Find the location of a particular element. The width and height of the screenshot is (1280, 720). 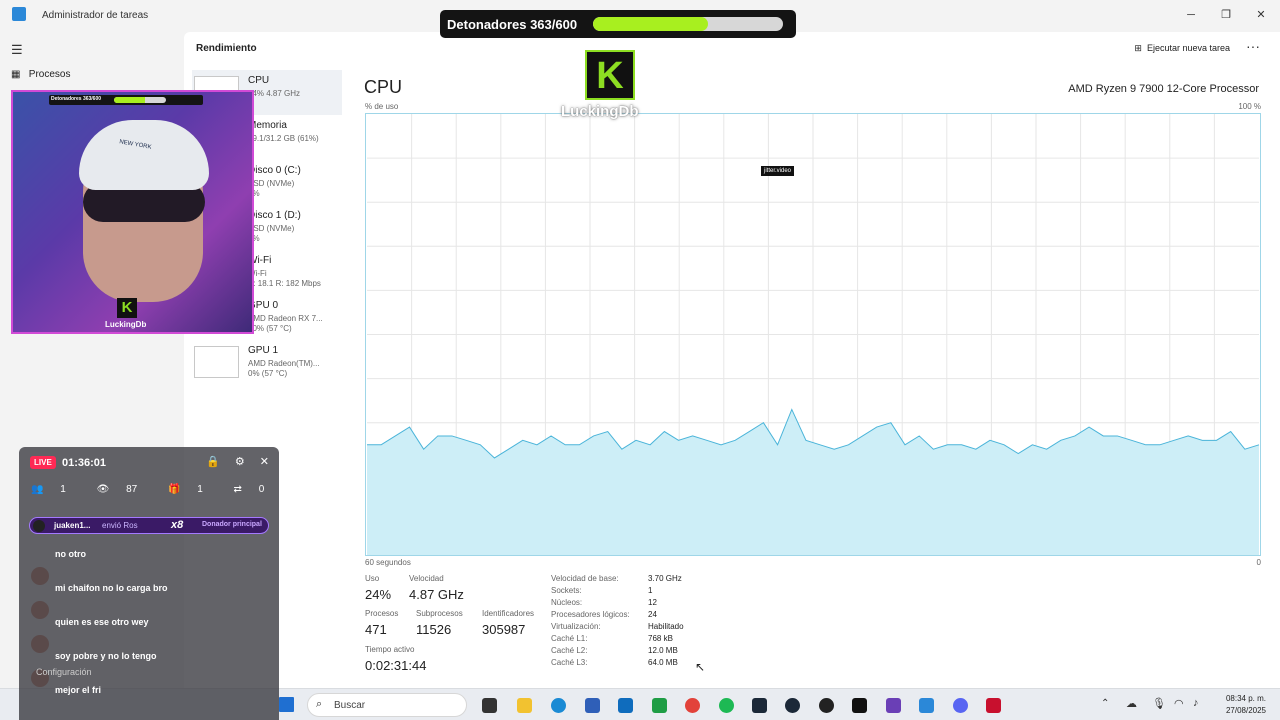

search-placeholder: Buscar is located at coordinates (350, 705).